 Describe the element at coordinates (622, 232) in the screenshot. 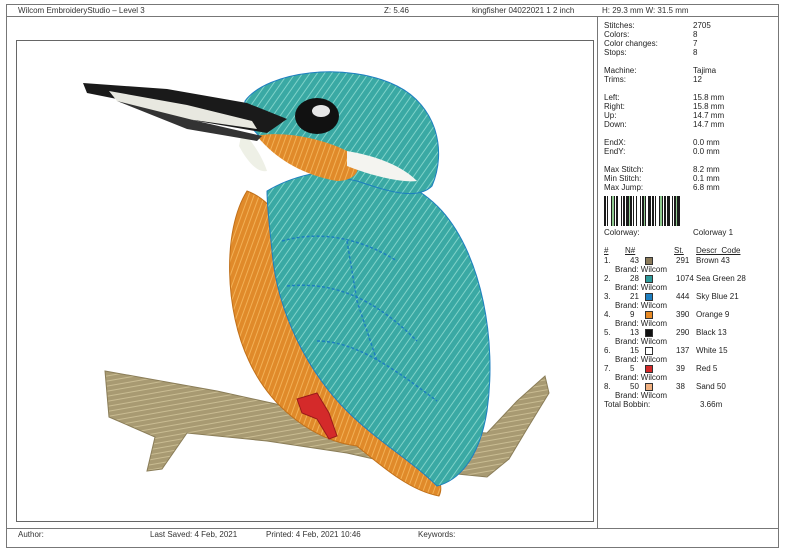

I see `colorway-label: Colorway:` at that location.